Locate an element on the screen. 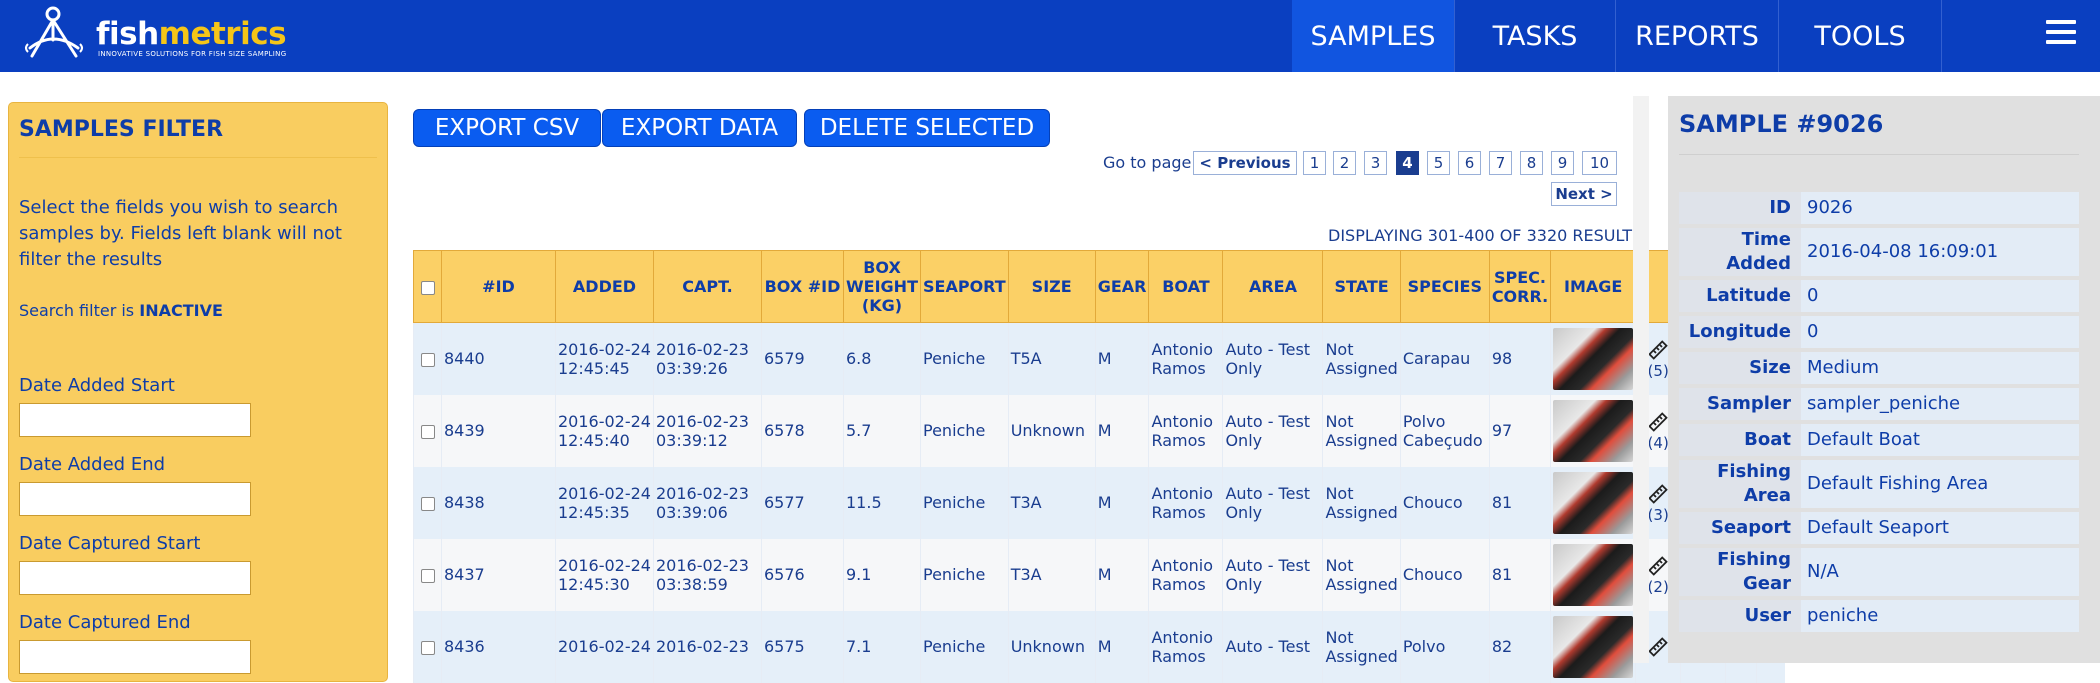  pagination-page: 3 is located at coordinates (1375, 163).